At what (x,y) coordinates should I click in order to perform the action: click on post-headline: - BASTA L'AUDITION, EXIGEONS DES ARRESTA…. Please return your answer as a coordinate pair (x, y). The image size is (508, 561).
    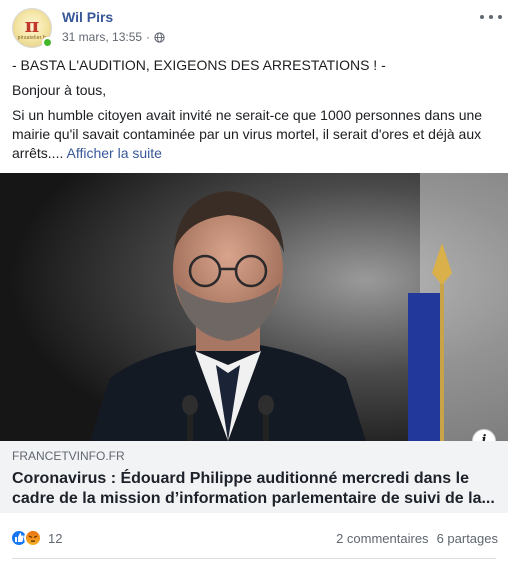
    Looking at the image, I should click on (199, 65).